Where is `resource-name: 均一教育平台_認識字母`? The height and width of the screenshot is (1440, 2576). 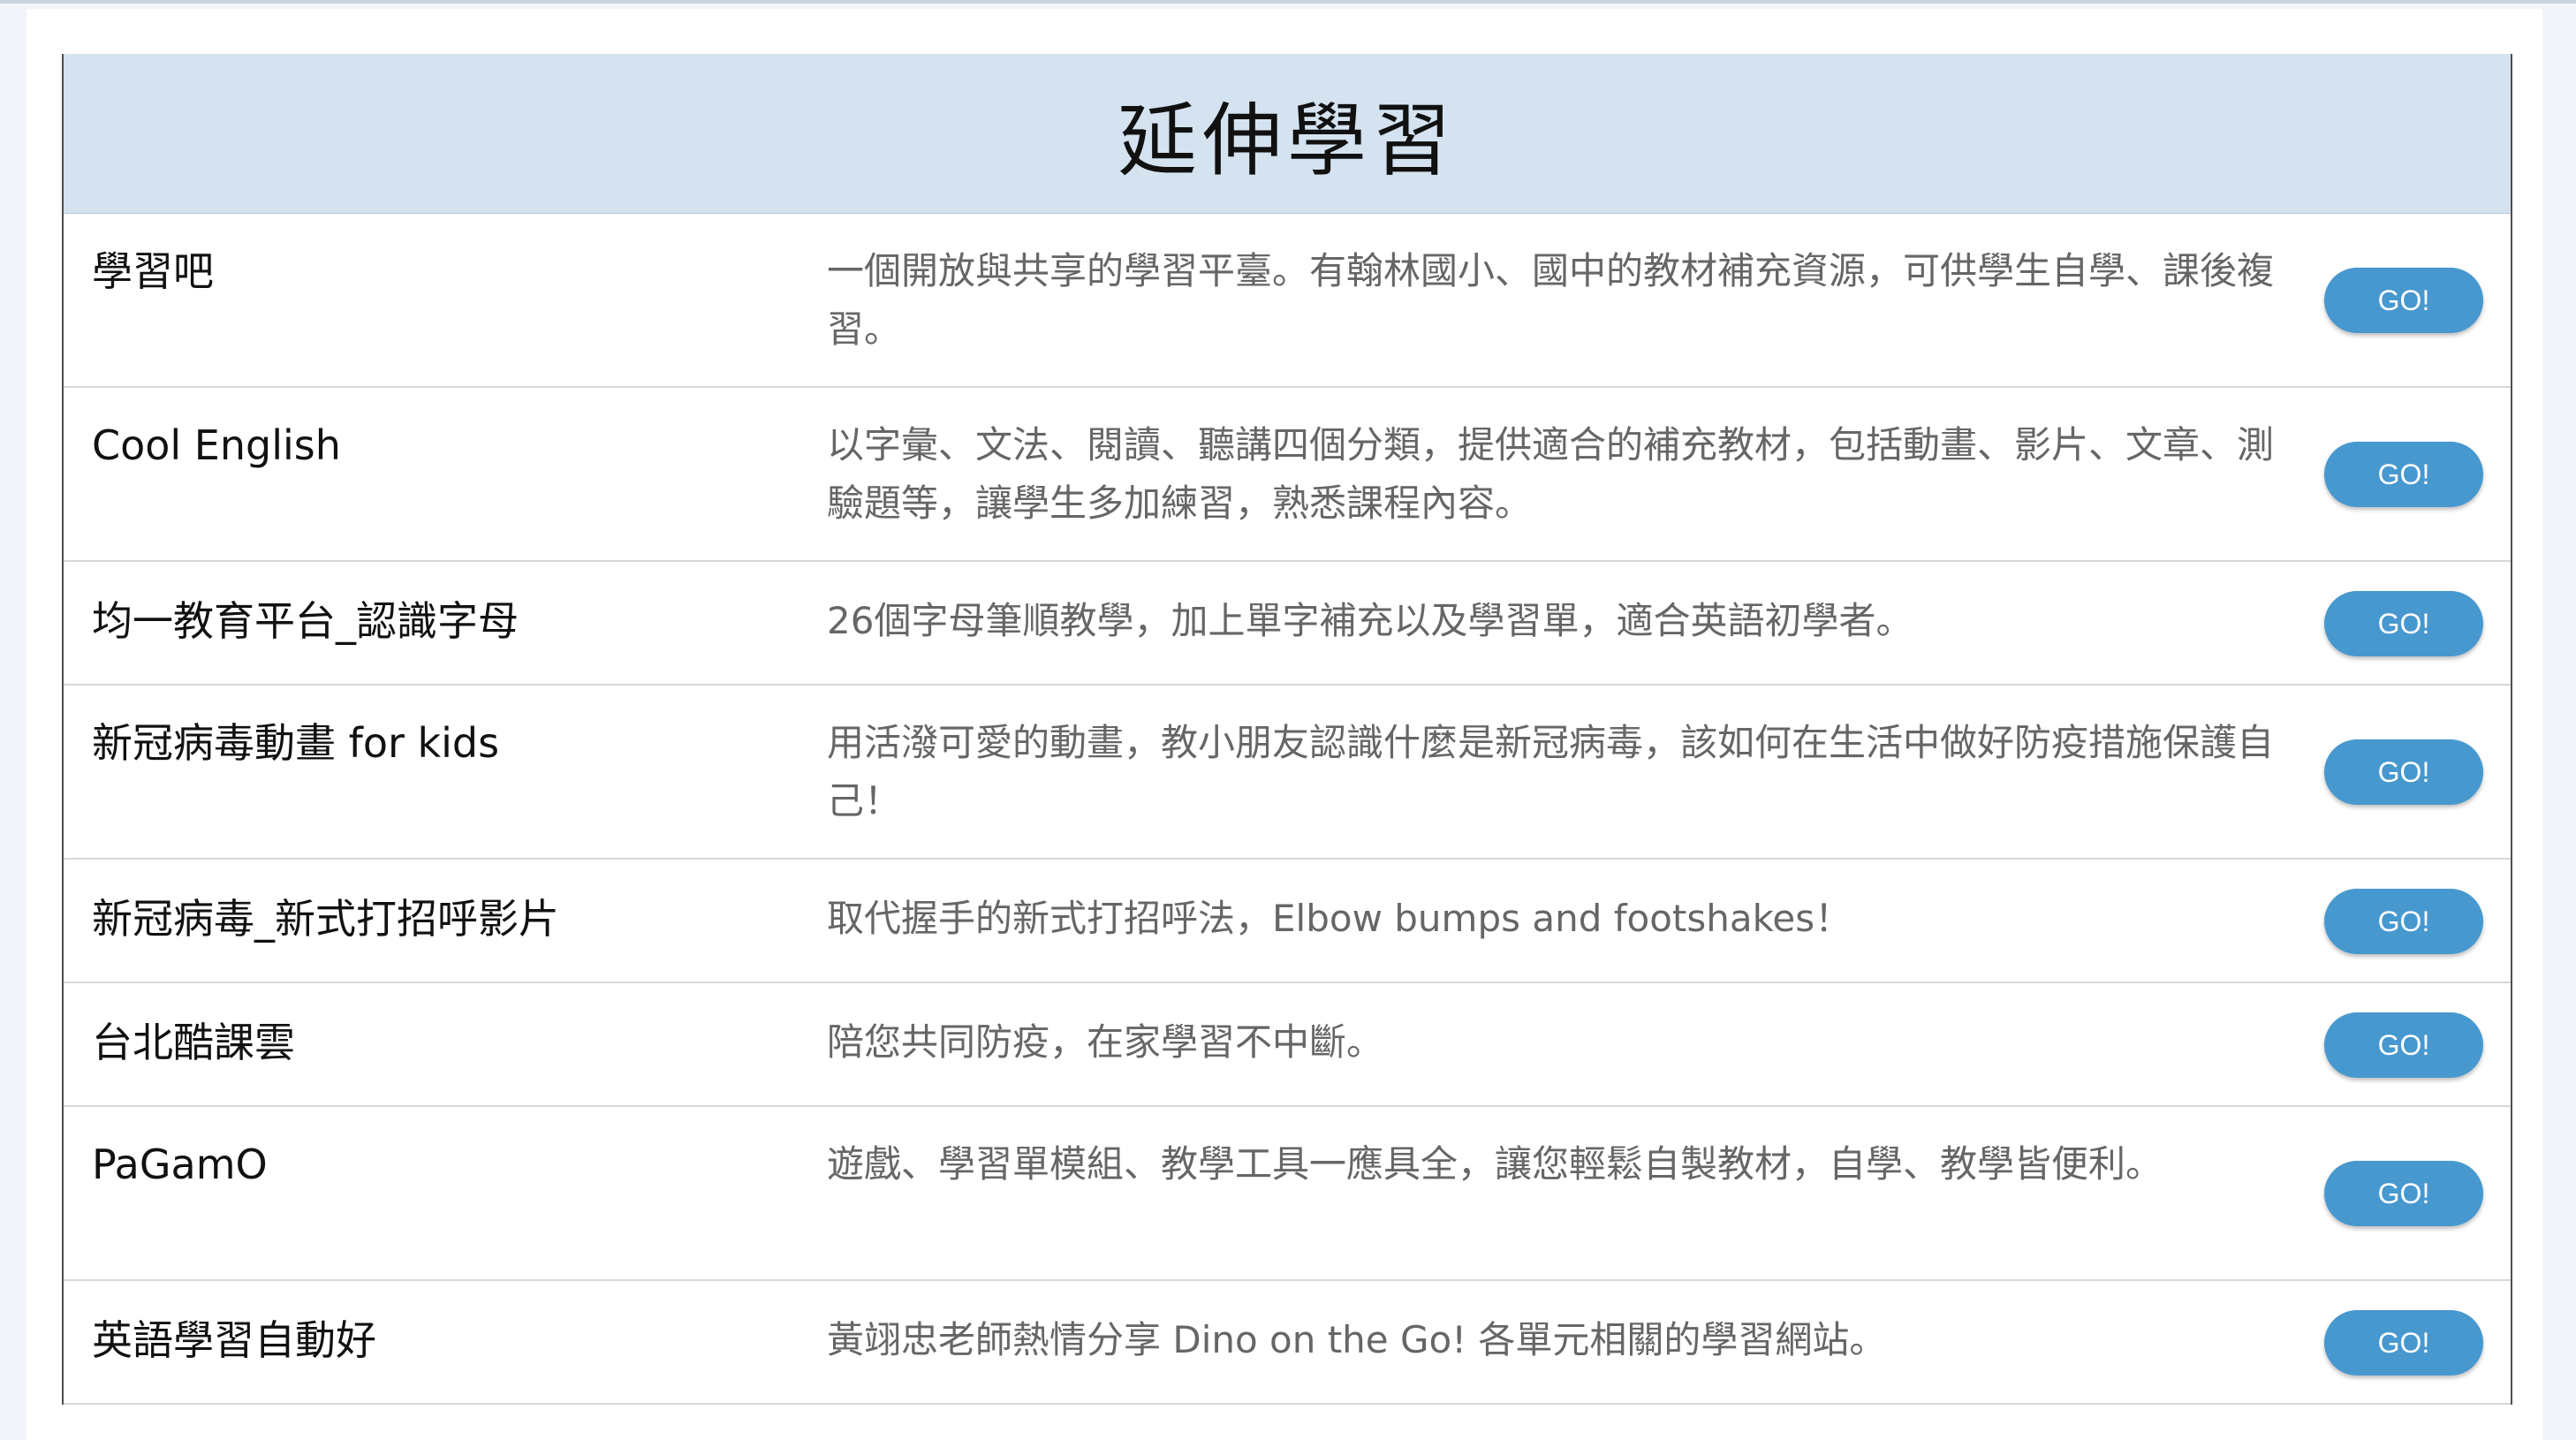
resource-name: 均一教育平台_認識字母 is located at coordinates (305, 621).